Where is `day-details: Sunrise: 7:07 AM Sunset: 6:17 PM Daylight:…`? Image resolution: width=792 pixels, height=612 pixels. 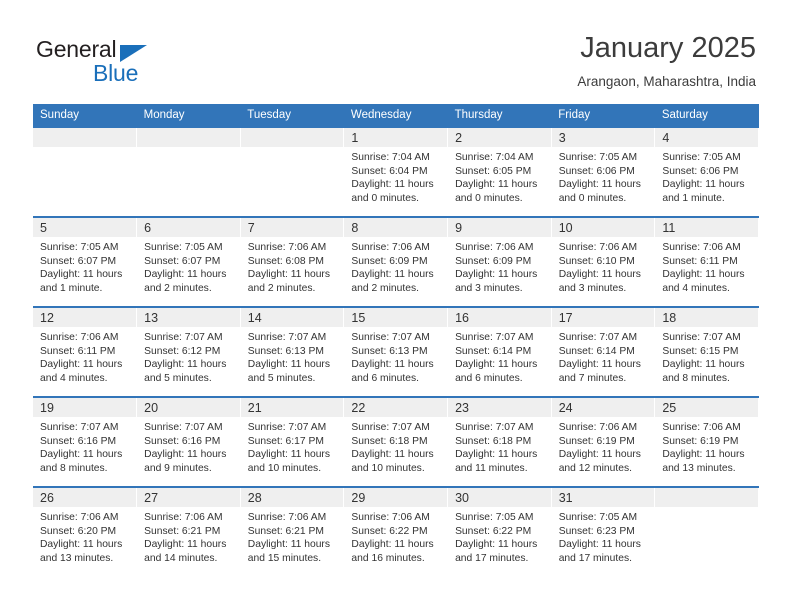
day-details: Sunrise: 7:07 AM Sunset: 6:17 PM Daylight:… is located at coordinates (292, 446).